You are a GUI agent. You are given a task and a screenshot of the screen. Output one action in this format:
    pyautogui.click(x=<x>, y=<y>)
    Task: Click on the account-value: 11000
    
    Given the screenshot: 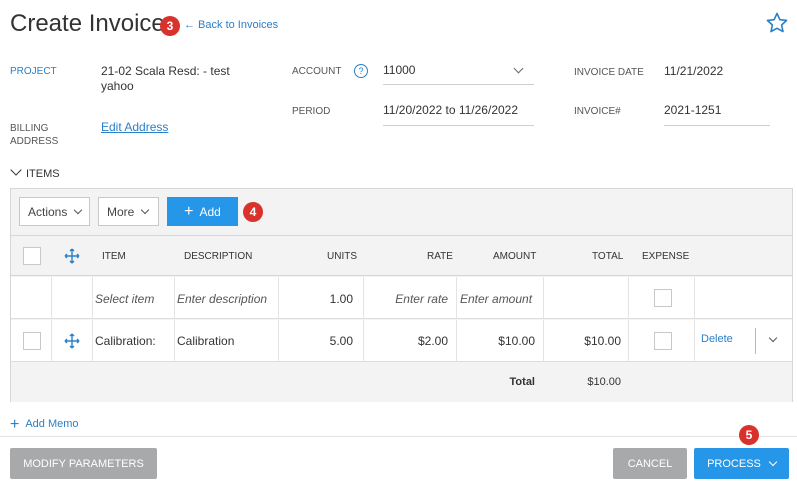 What is the action you would take?
    pyautogui.click(x=399, y=70)
    